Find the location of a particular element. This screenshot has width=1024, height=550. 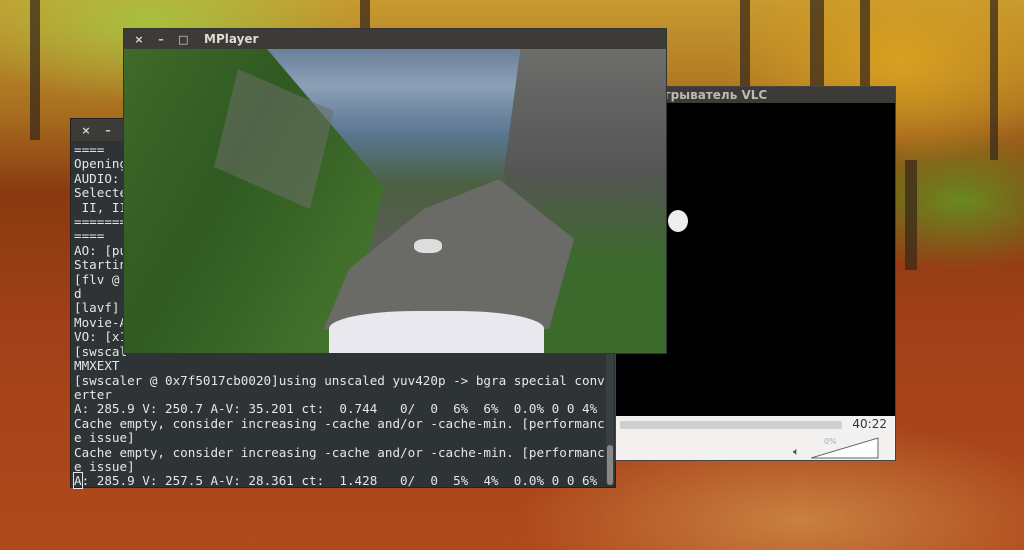

window-title: MPlayer is located at coordinates (231, 39).